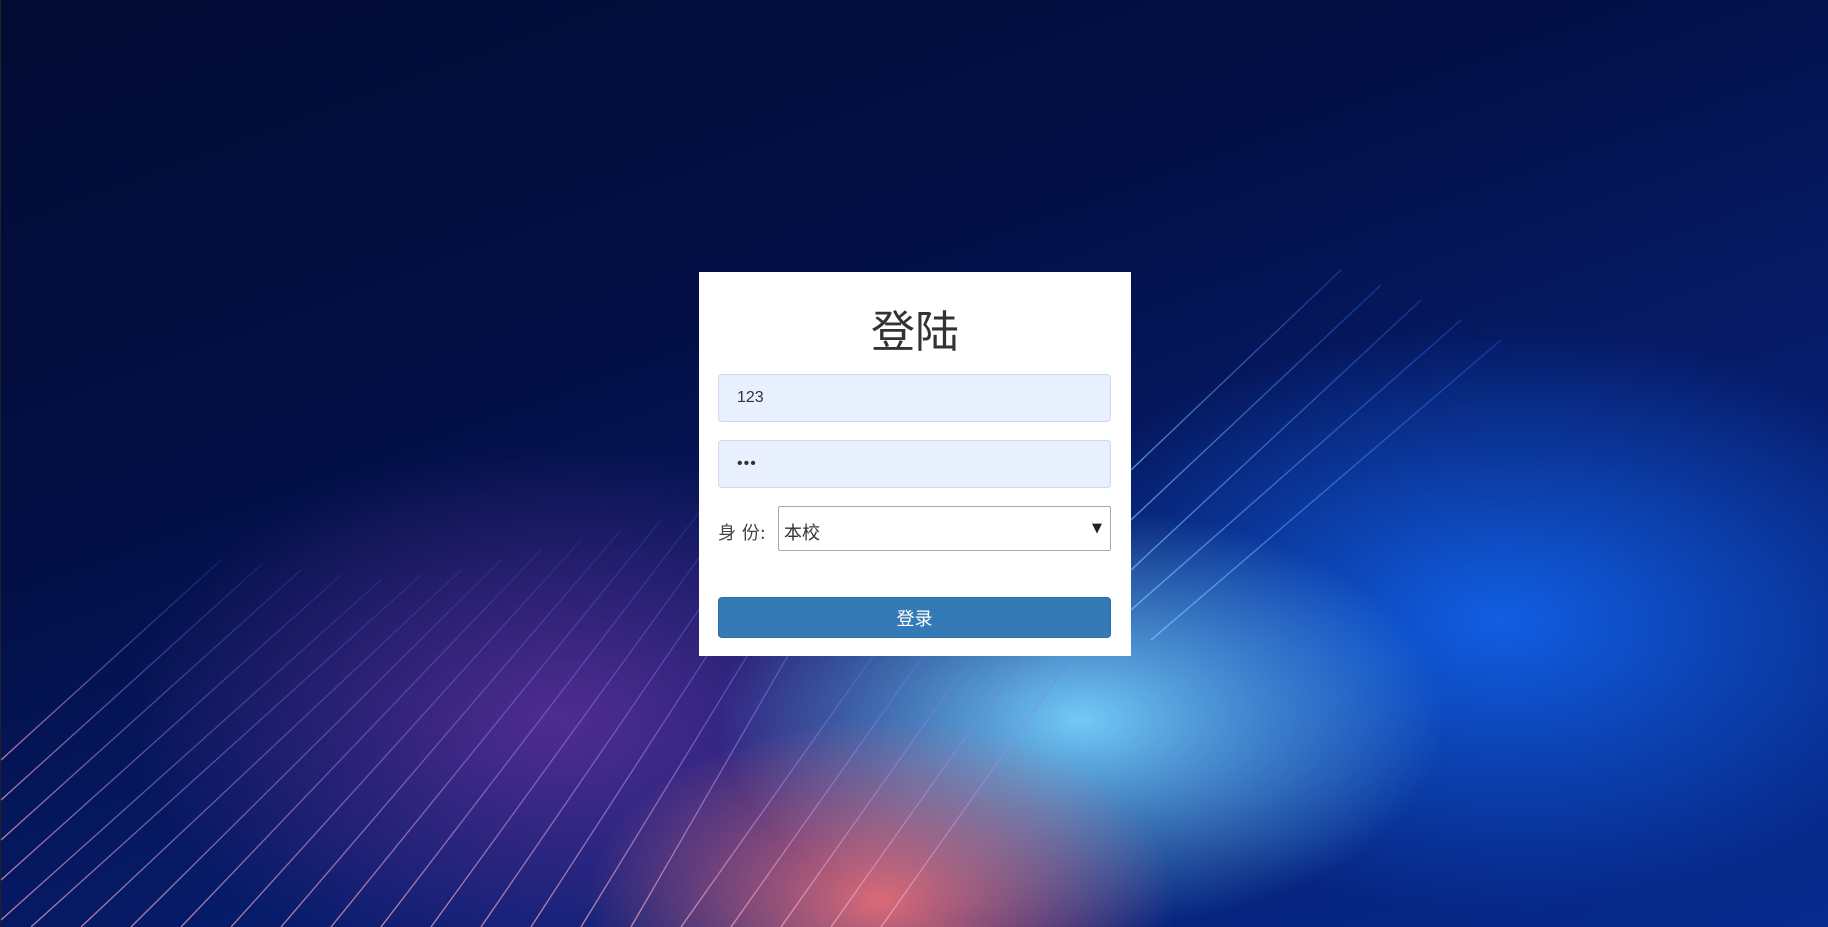  I want to click on identity-select: 本校 ▼, so click(944, 528).